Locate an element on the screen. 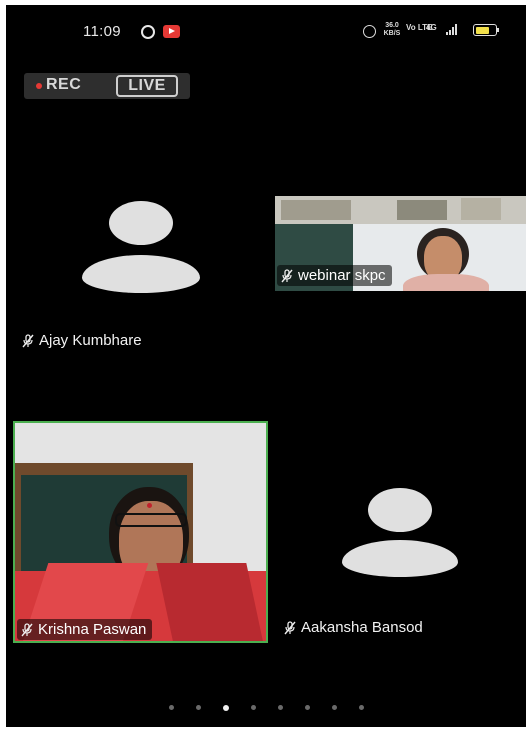  recording-dot-icon is located at coordinates (39, 86).